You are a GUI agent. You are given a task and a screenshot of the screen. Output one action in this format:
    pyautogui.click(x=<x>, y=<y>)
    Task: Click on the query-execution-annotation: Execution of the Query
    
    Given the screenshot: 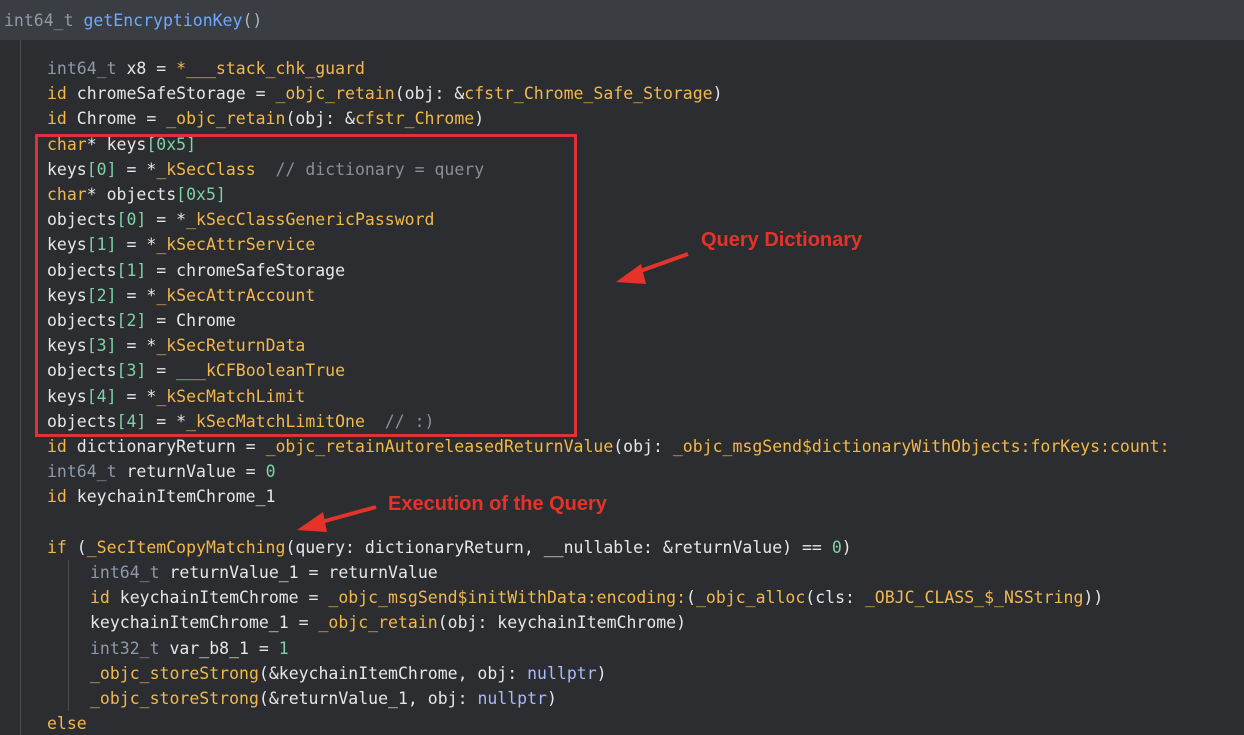 What is the action you would take?
    pyautogui.click(x=497, y=504)
    